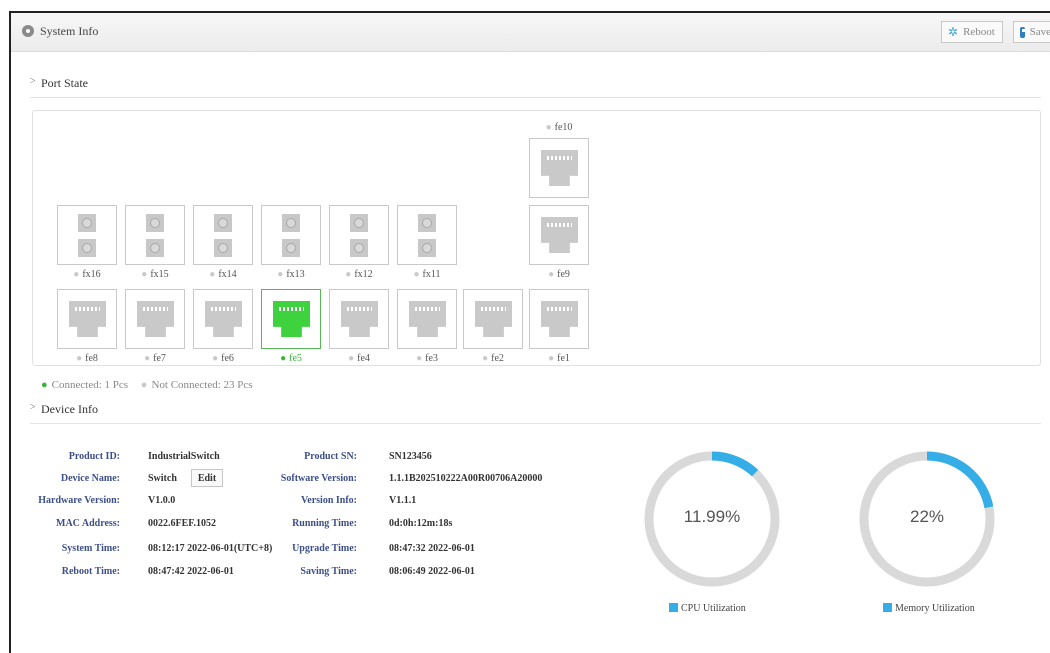 Image resolution: width=1050 pixels, height=653 pixels. Describe the element at coordinates (87, 358) in the screenshot. I see `port-label-fe8: ● fe8` at that location.